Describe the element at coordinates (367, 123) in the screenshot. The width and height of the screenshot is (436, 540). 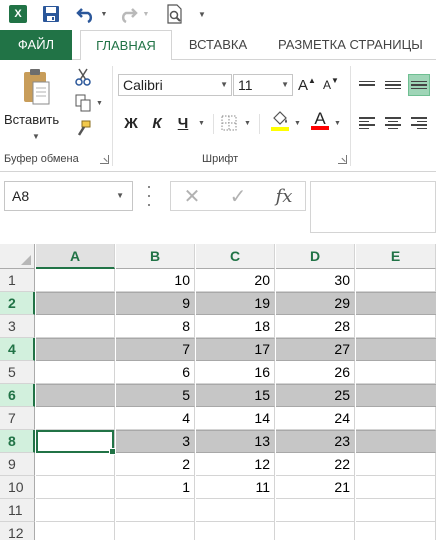
I see `align-left-button` at that location.